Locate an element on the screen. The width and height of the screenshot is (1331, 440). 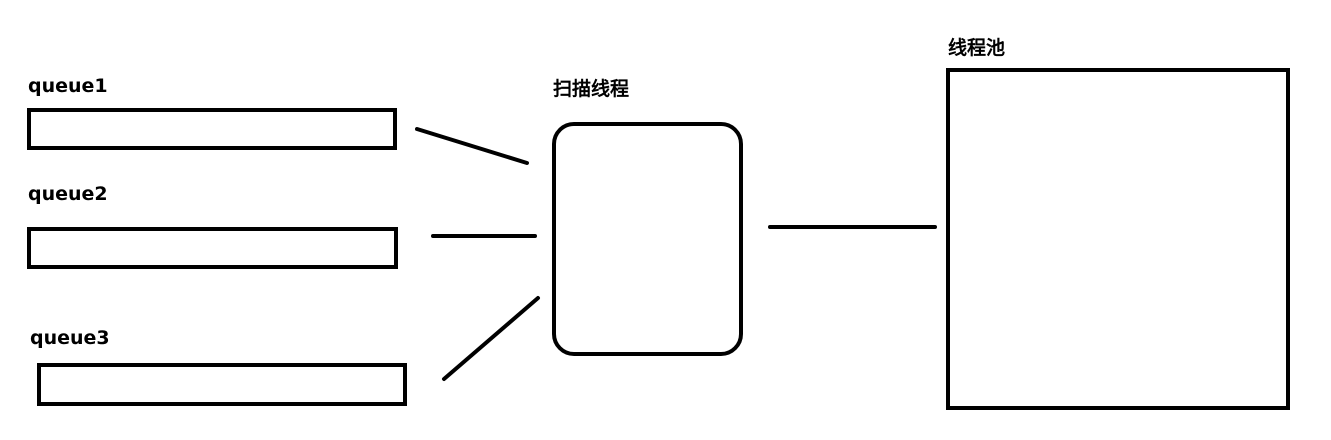
connector-queue1-scanner is located at coordinates (472, 146).